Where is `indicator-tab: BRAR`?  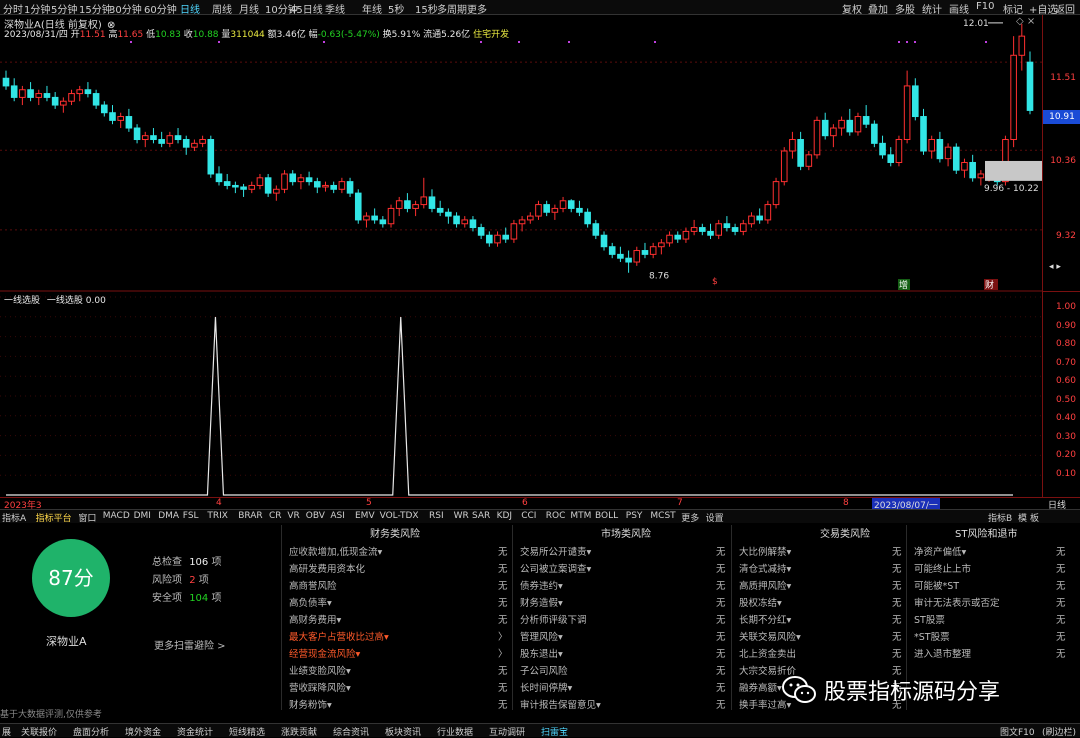
indicator-tab: BRAR is located at coordinates (250, 516).